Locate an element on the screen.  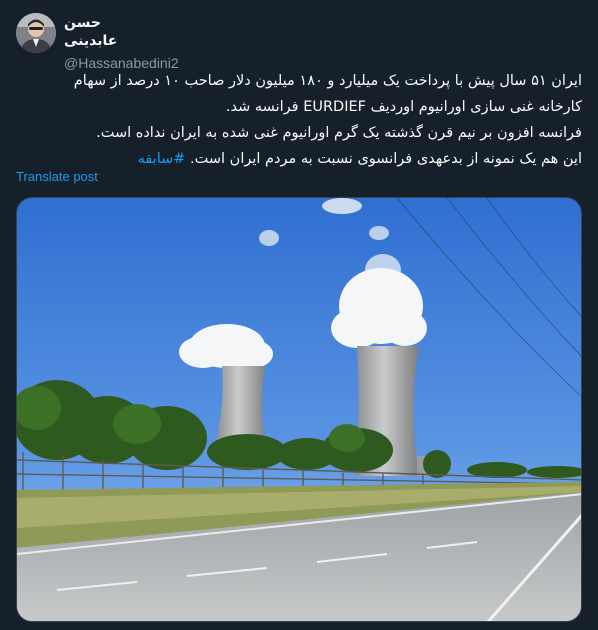
avatar is located at coordinates (36, 33).